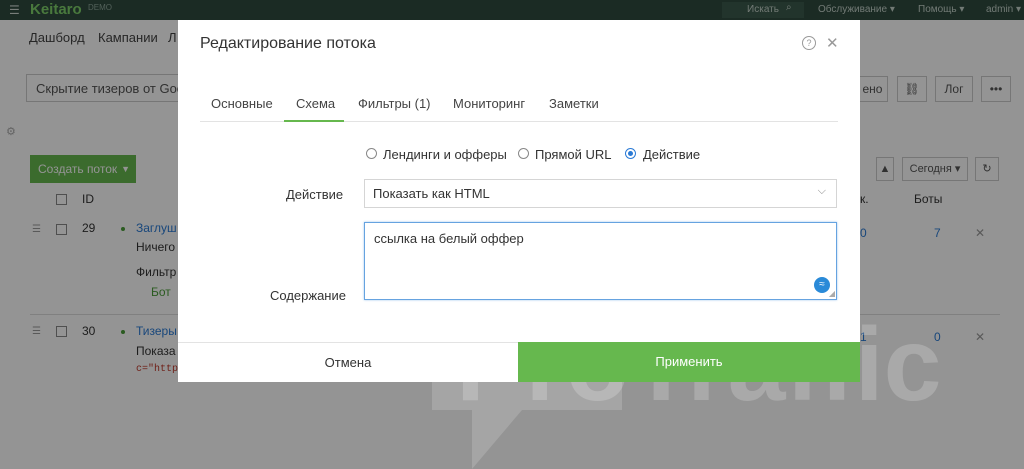 The height and width of the screenshot is (469, 1024). Describe the element at coordinates (689, 362) in the screenshot. I see `apply-button: Применить` at that location.